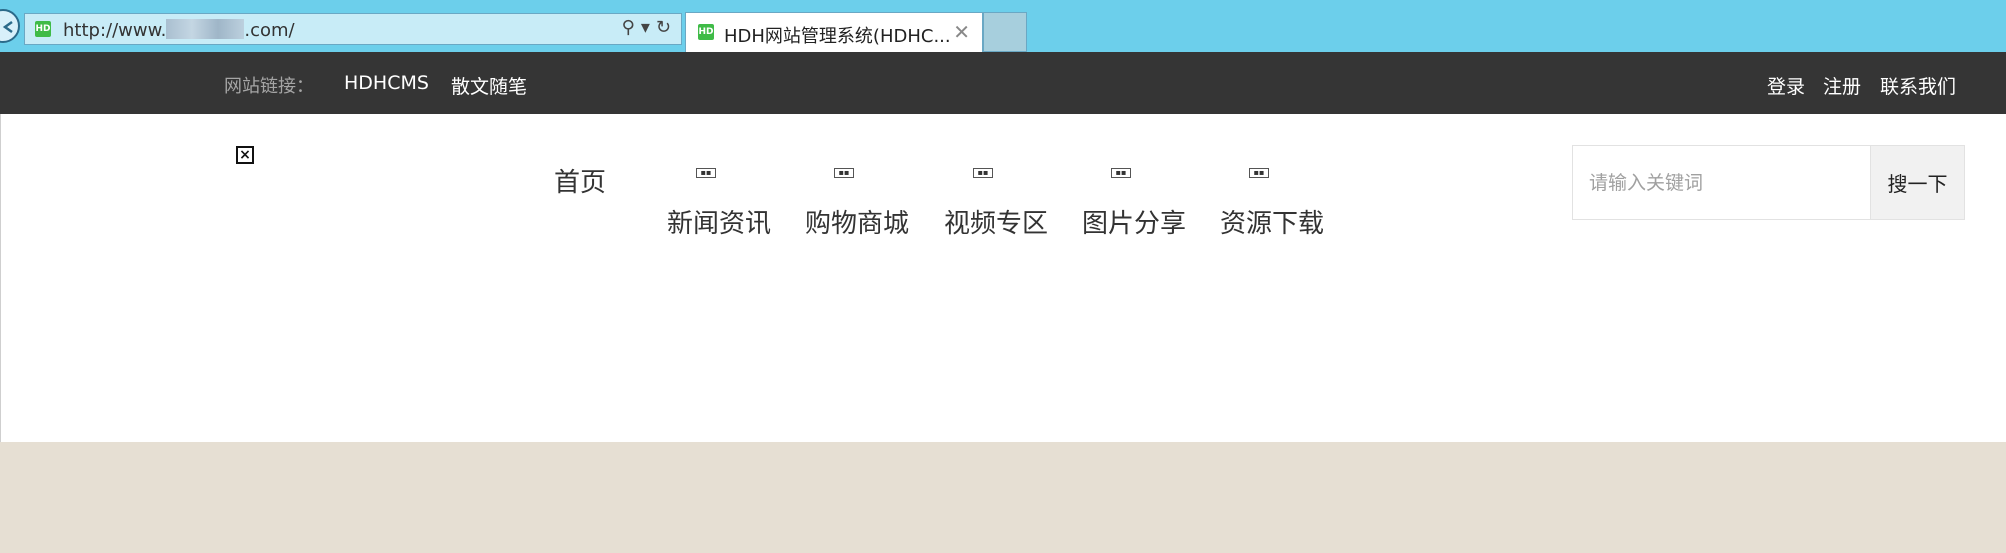 The width and height of the screenshot is (2006, 553). Describe the element at coordinates (996, 221) in the screenshot. I see `nav-video: 视频专区` at that location.